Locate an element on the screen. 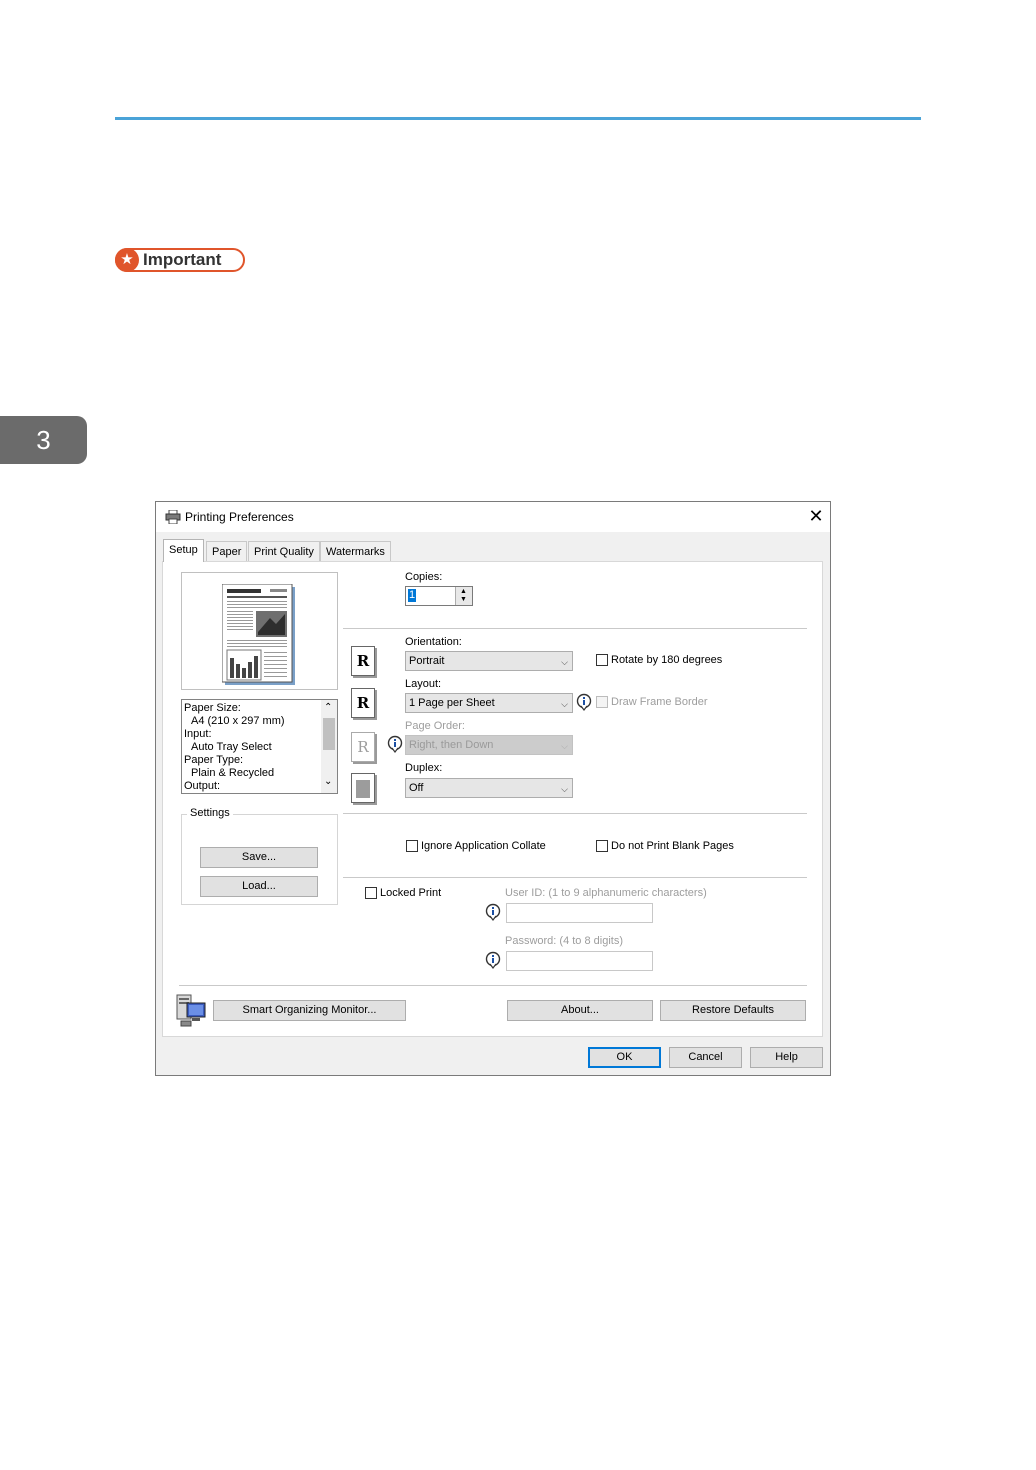 This screenshot has width=1036, height=1470. summary-line: Paper Type: is located at coordinates (214, 760).